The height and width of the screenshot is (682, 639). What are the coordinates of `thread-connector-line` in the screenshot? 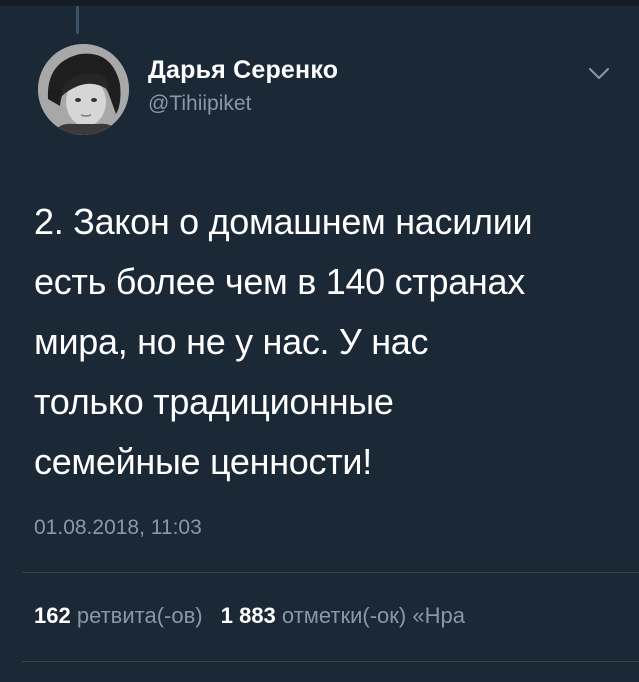 It's located at (77, 20).